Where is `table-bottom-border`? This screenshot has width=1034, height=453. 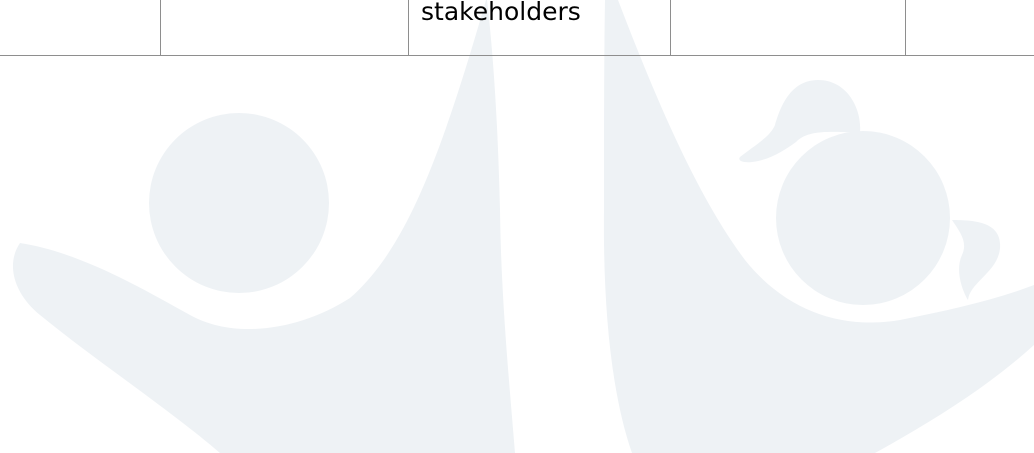
table-bottom-border is located at coordinates (517, 55).